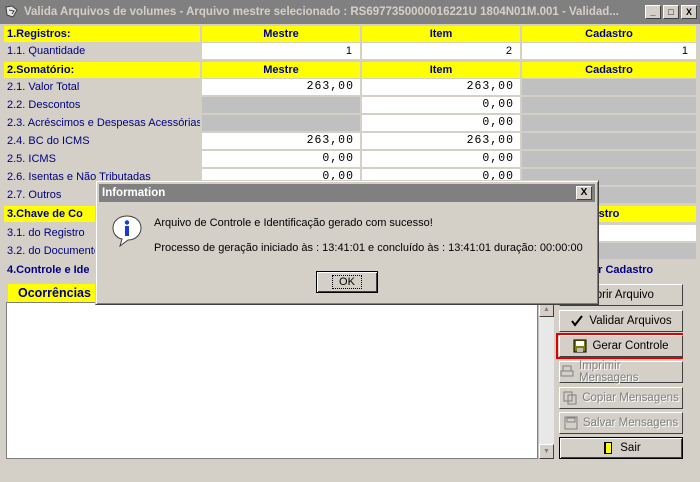 Image resolution: width=700 pixels, height=482 pixels. What do you see at coordinates (281, 51) in the screenshot?
I see `quantidade-mestre: 1` at bounding box center [281, 51].